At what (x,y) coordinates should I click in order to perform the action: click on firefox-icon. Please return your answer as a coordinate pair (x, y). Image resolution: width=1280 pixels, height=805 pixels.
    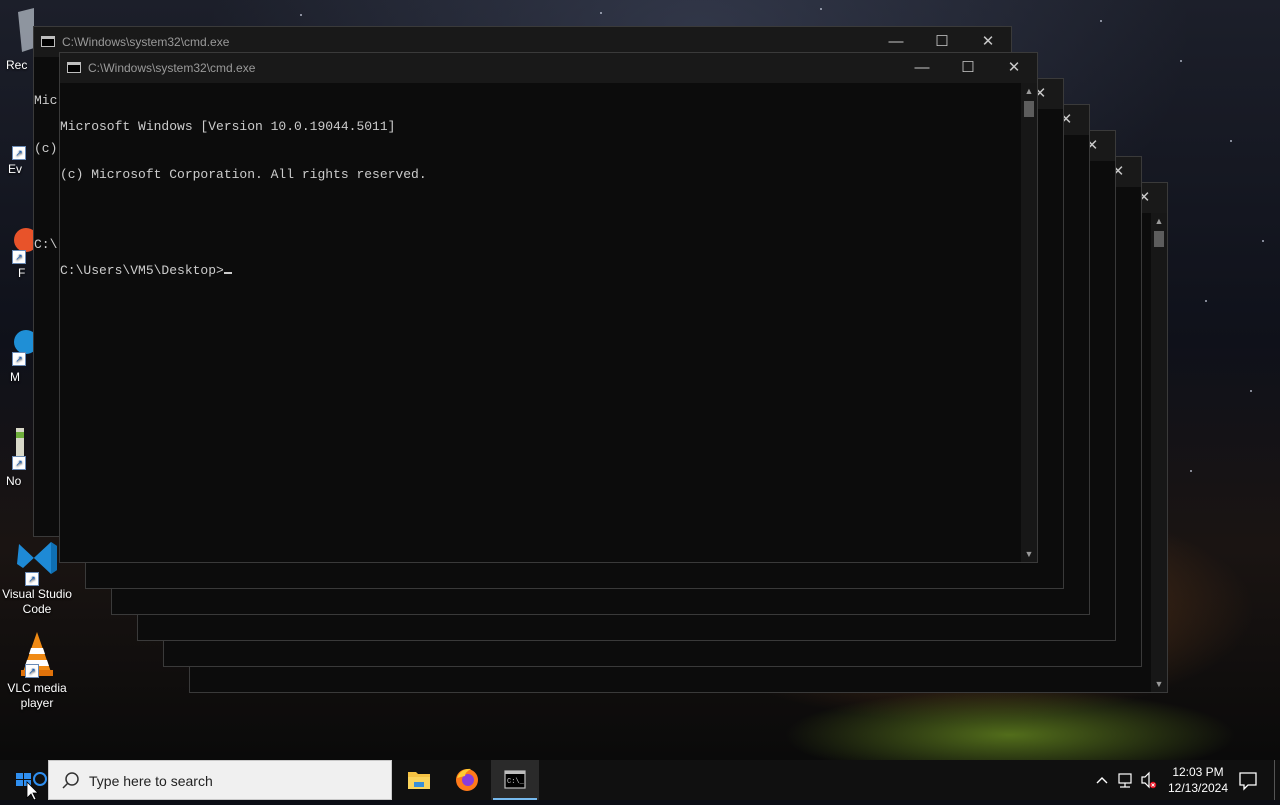
    Looking at the image, I should click on (467, 779).